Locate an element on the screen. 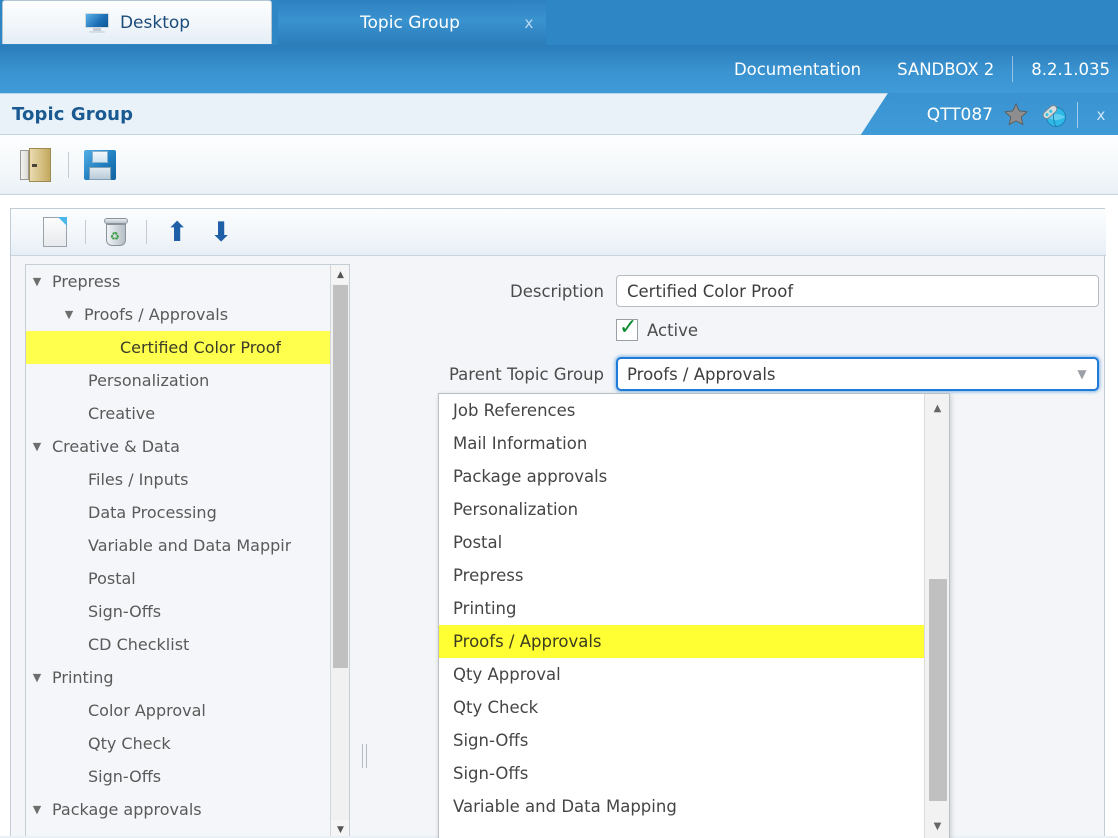  tree-item: Color Approval is located at coordinates (179, 710).